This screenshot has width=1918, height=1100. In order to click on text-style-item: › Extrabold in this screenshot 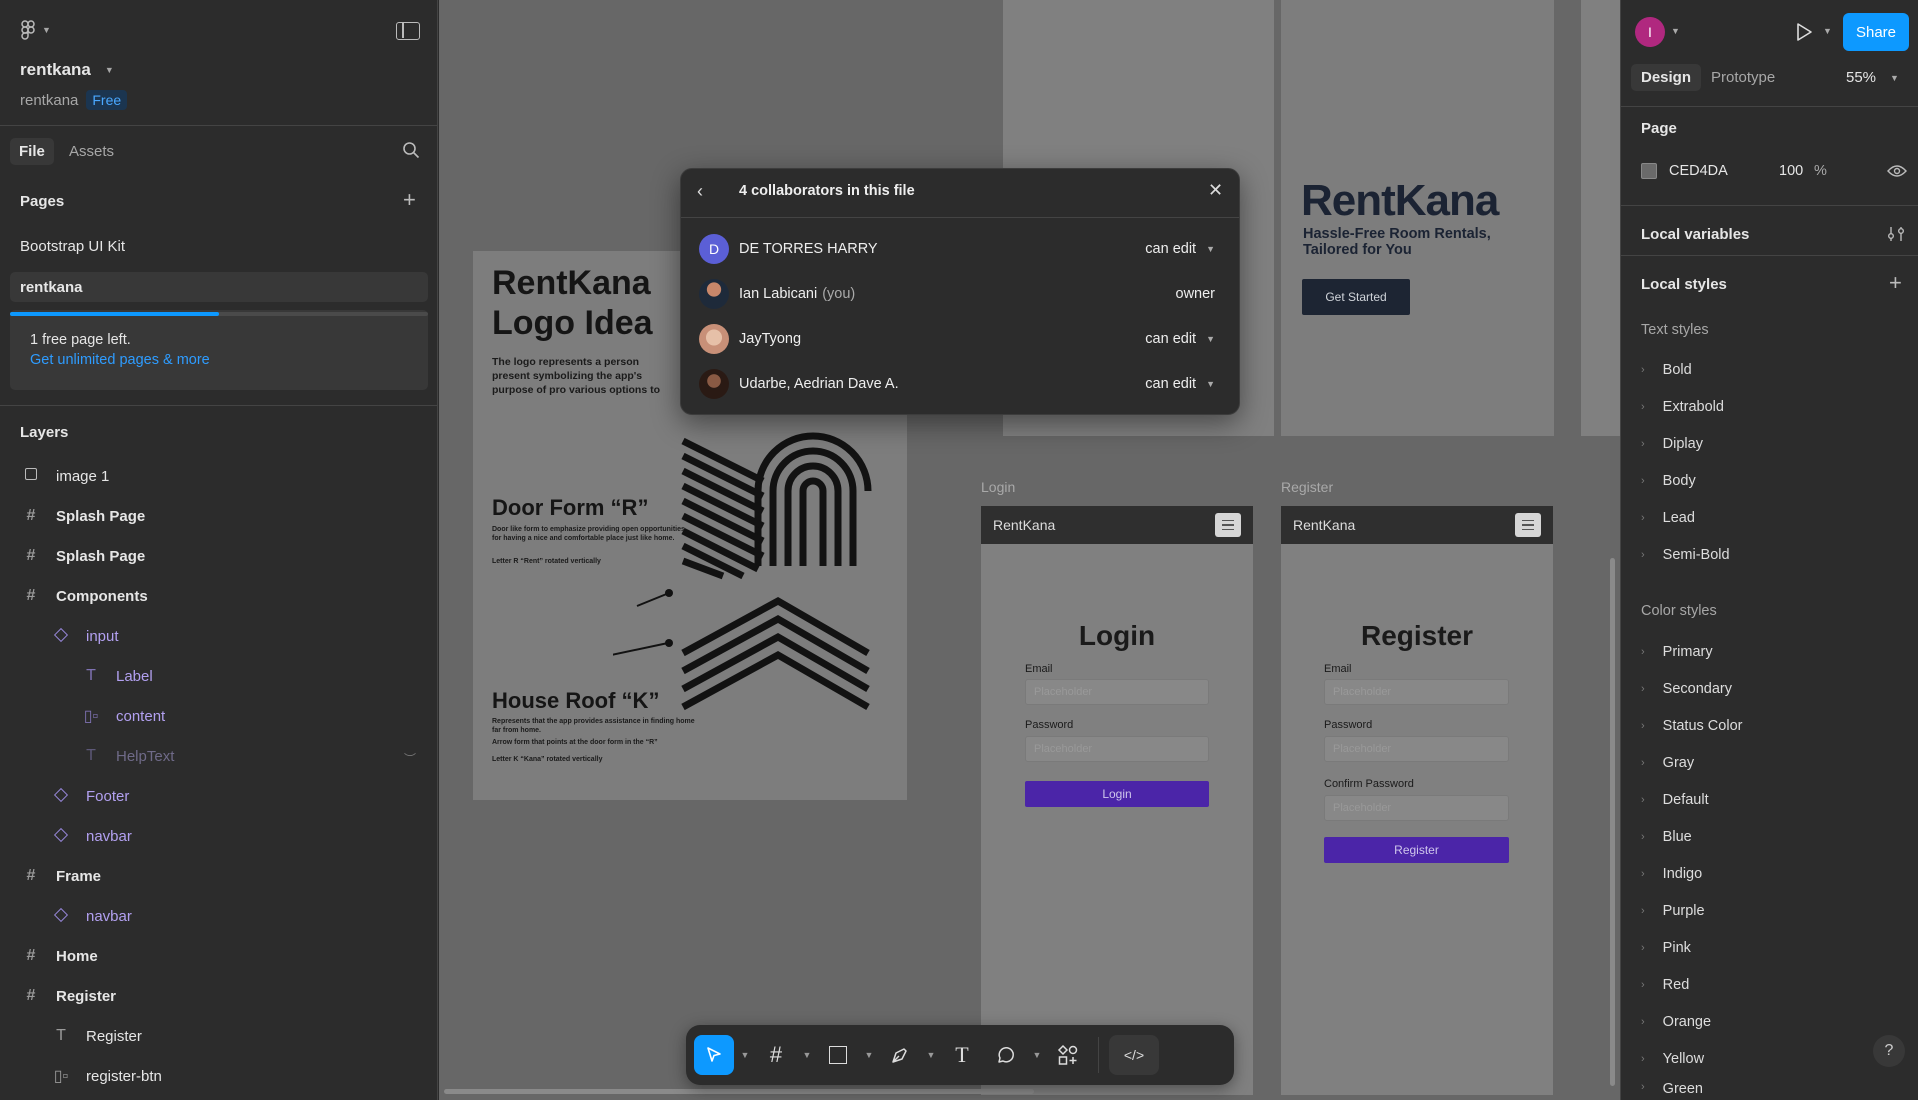, I will do `click(1682, 407)`.